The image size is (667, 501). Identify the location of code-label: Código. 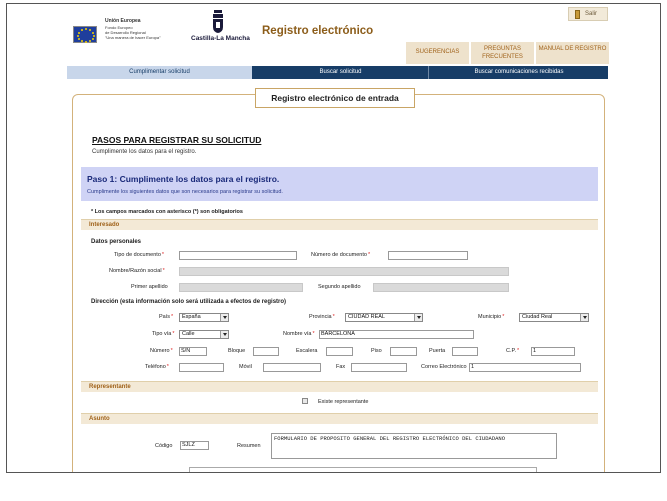
(164, 446).